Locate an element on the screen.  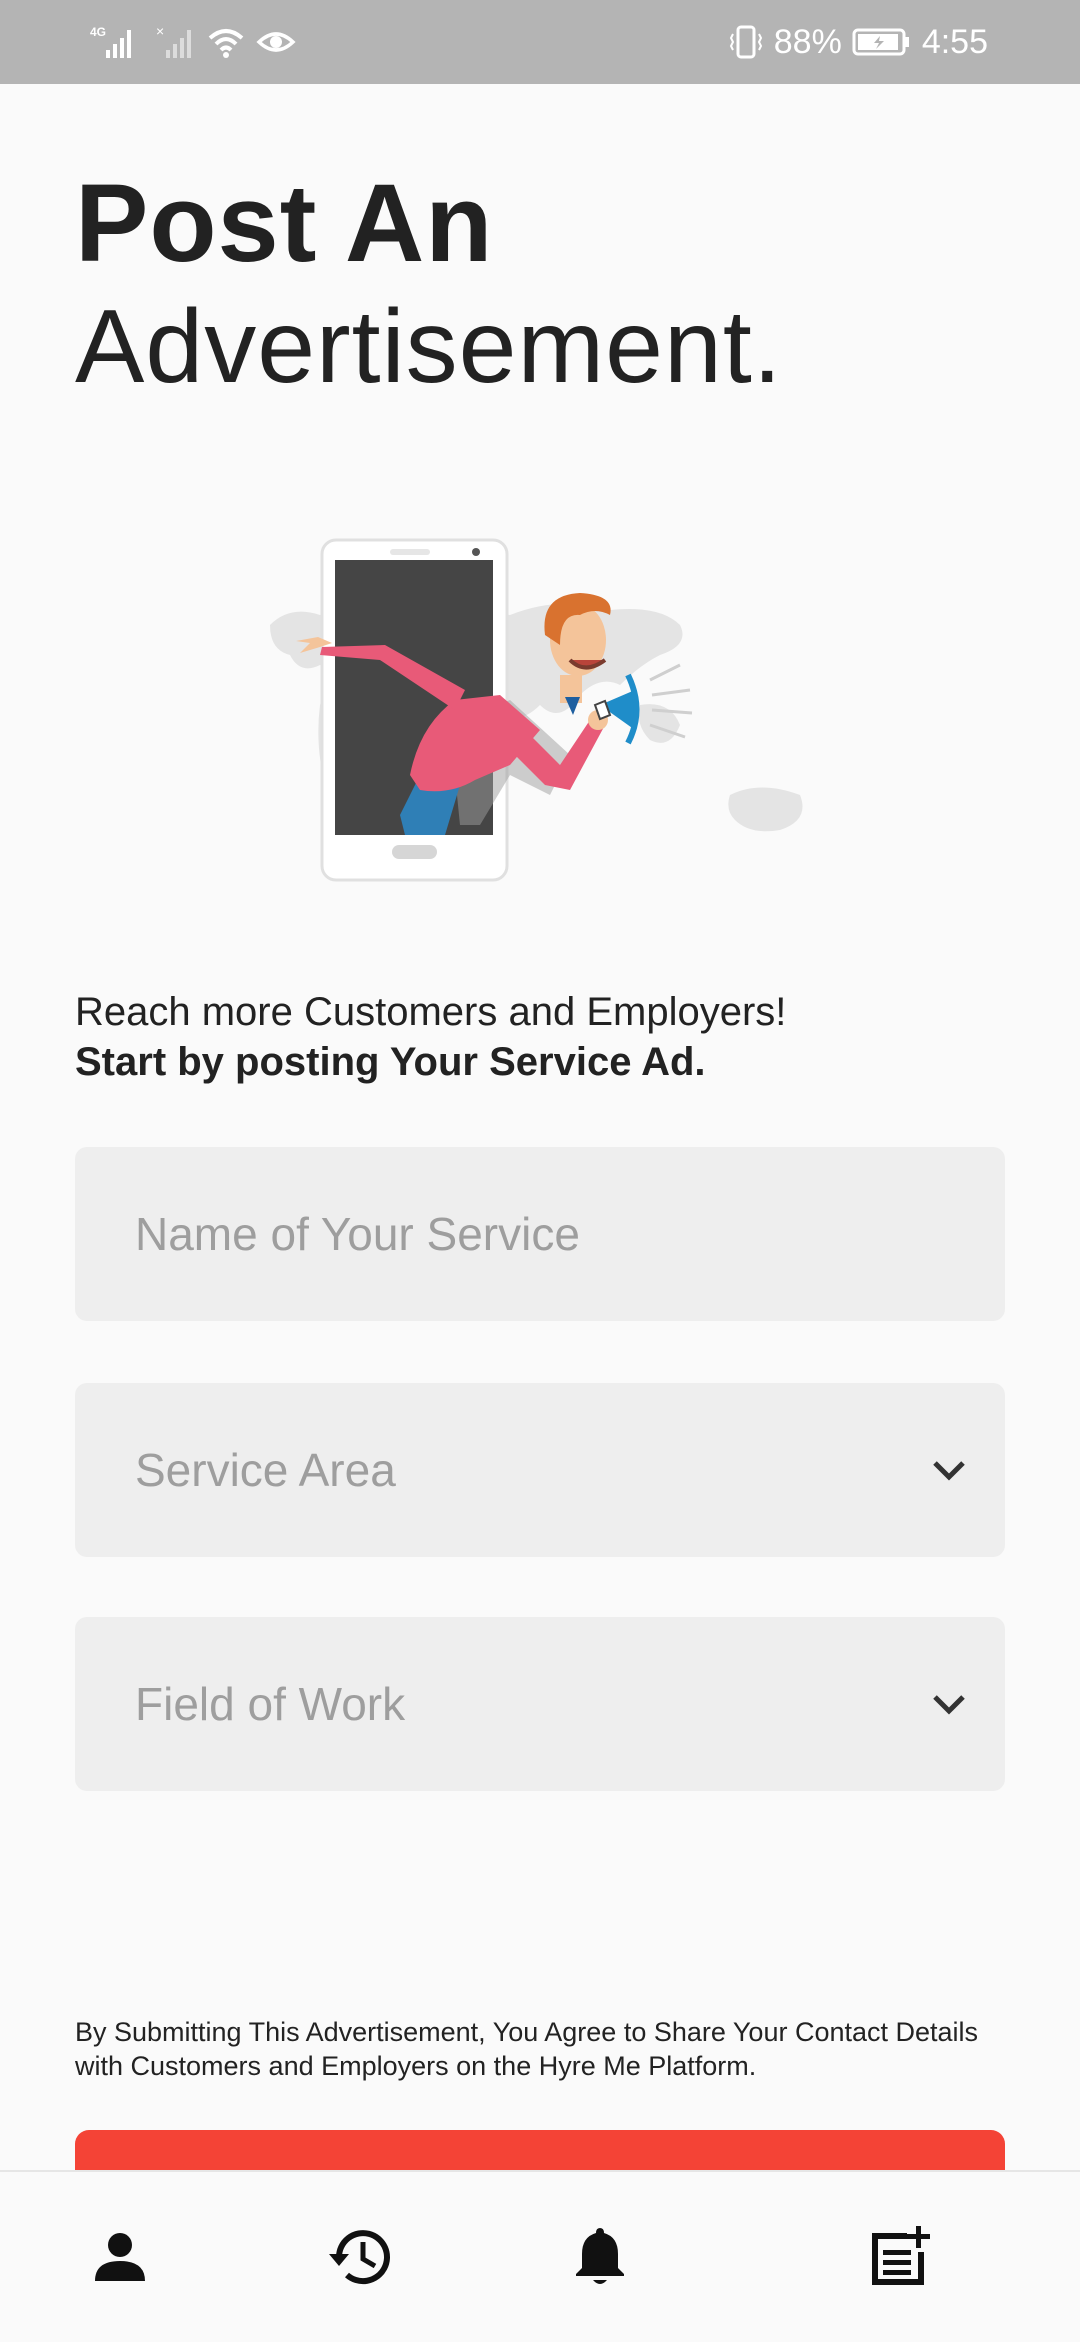
signal-icon: 4G is located at coordinates (110, 41).